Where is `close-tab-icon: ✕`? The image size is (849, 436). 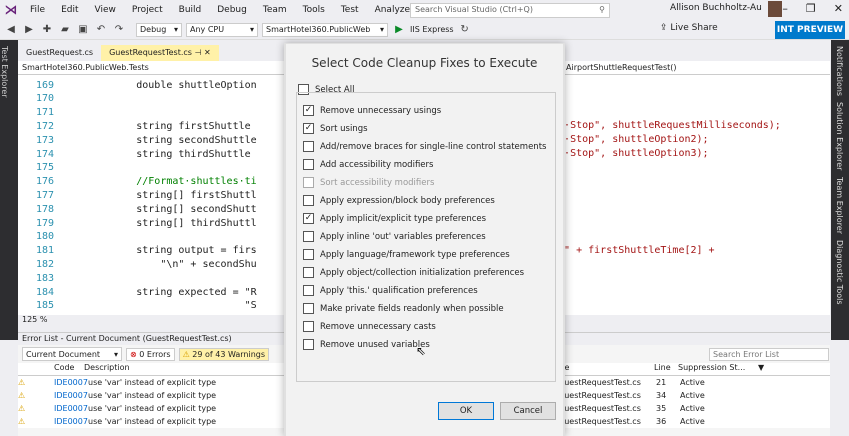
close-tab-icon: ✕ is located at coordinates (207, 52).